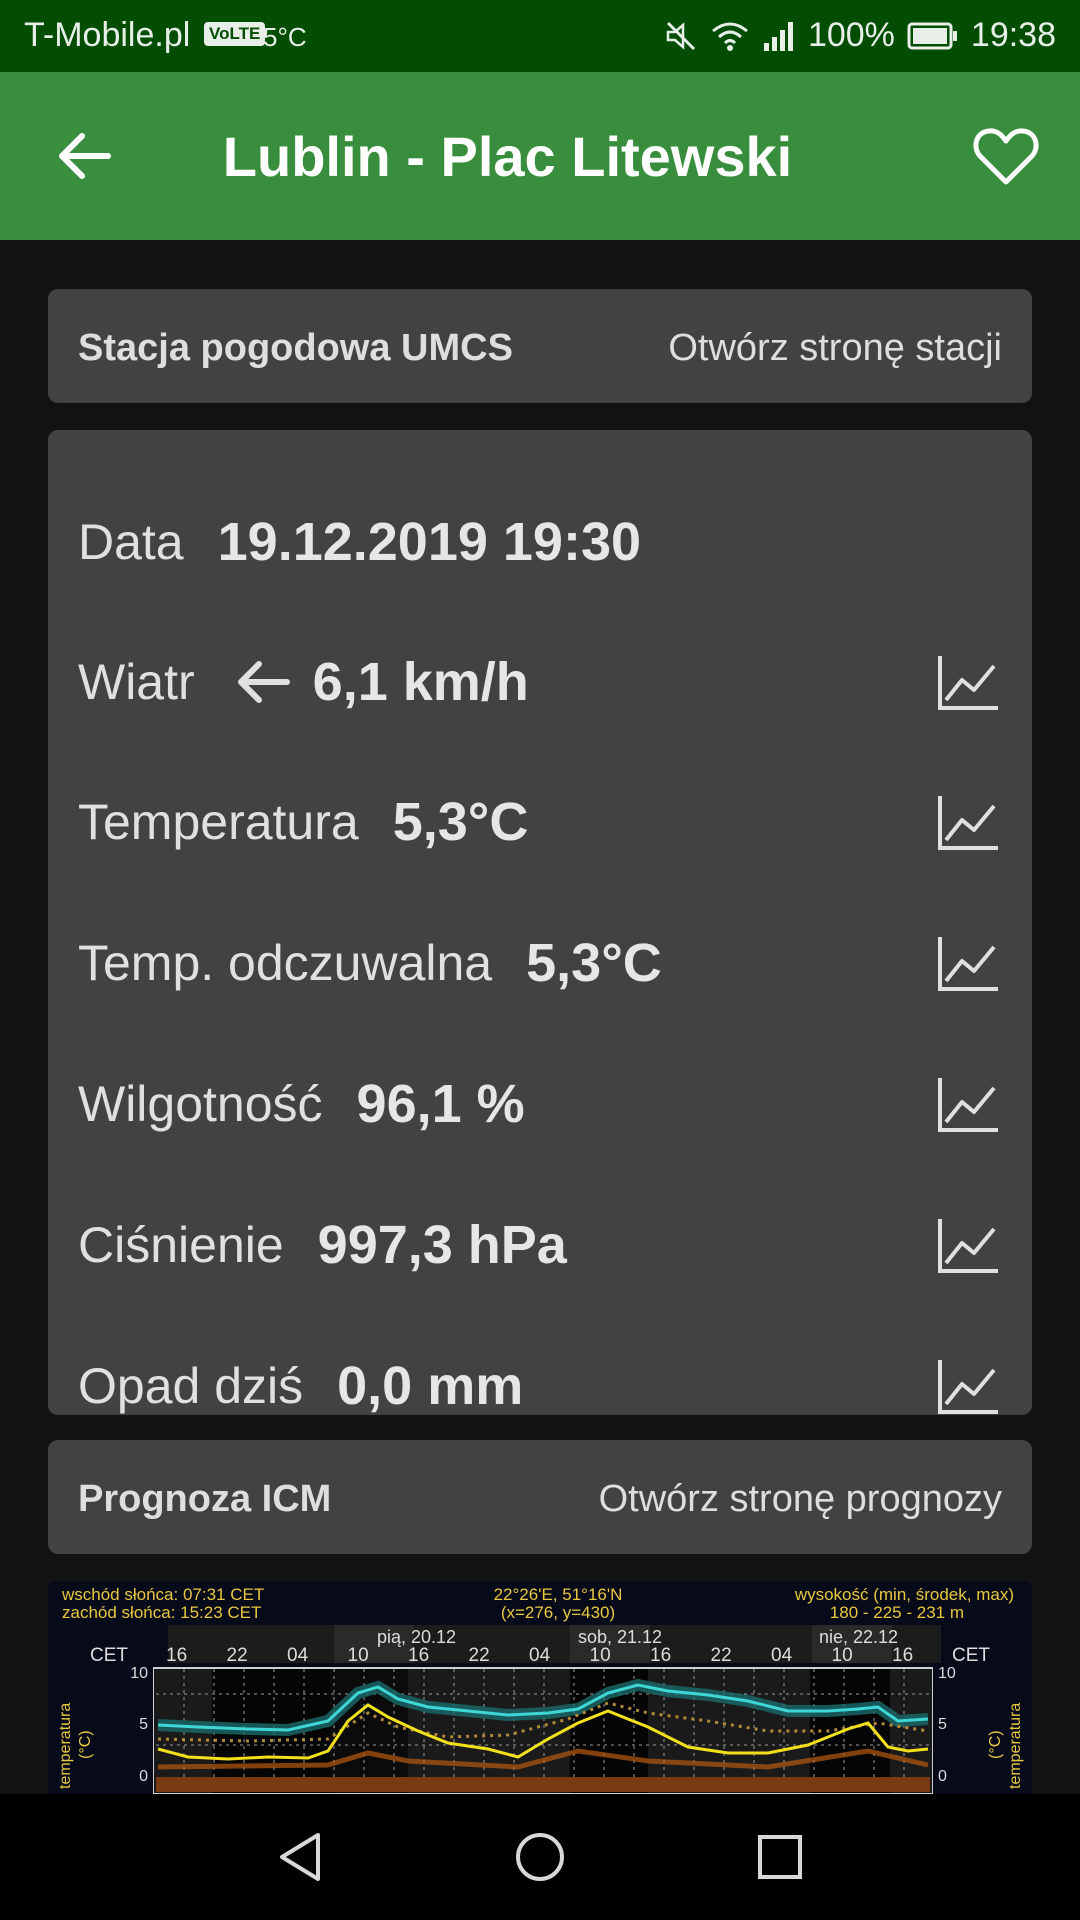  Describe the element at coordinates (540, 682) in the screenshot. I see `wind-row: Wiatr 6,1 km/h` at that location.